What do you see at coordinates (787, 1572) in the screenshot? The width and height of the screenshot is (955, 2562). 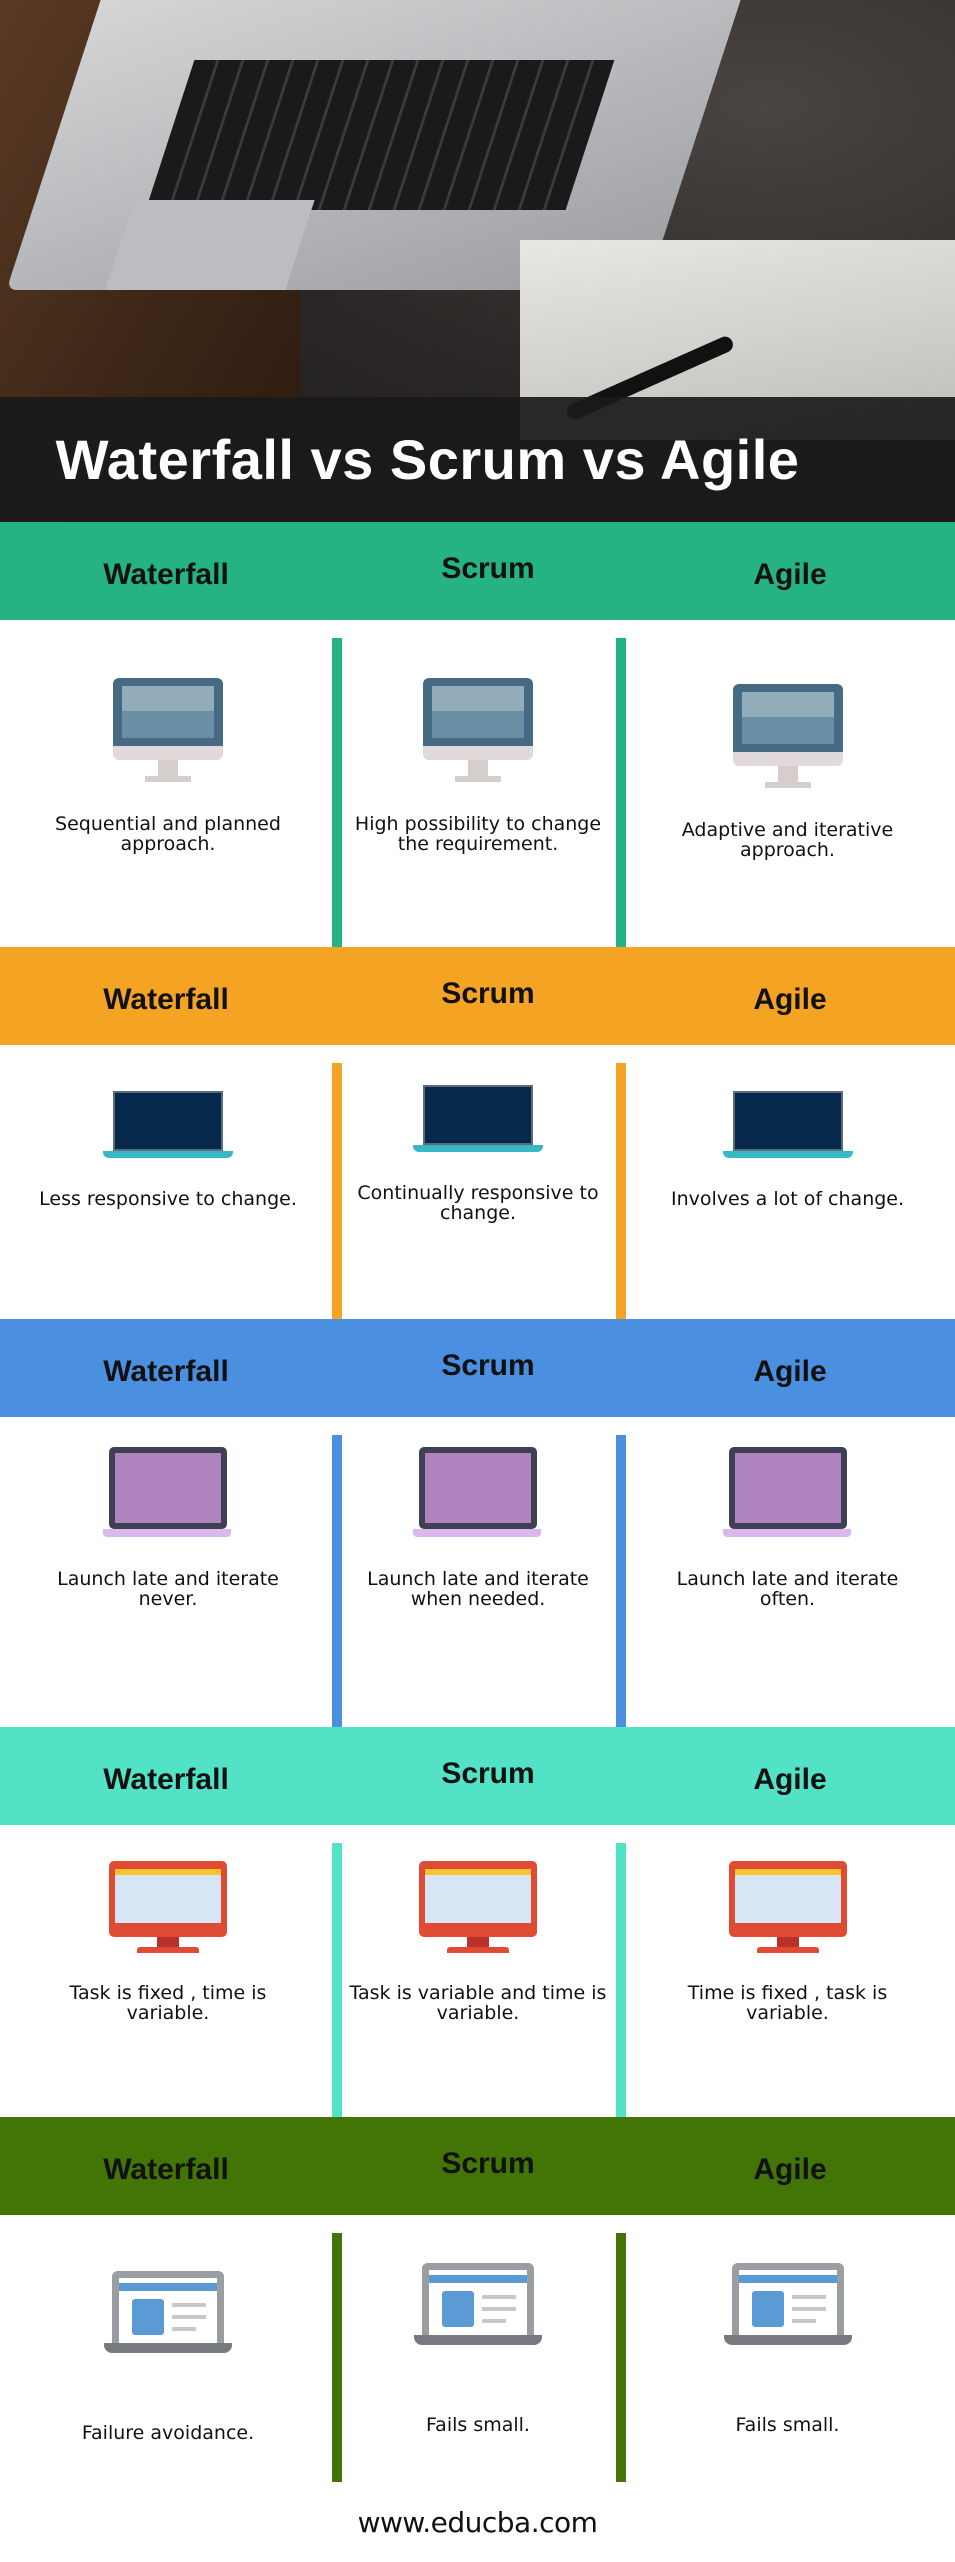 I see `comparison-cell: Launch late and iterate often.` at bounding box center [787, 1572].